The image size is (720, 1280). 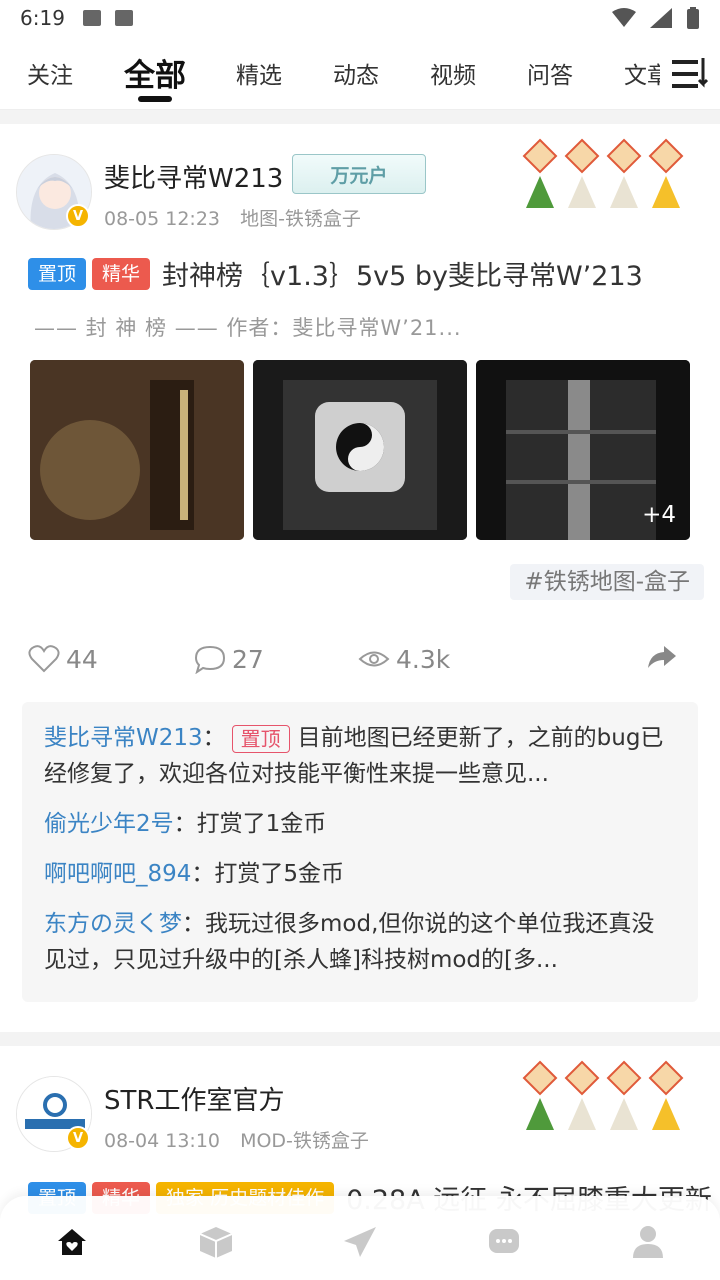 What do you see at coordinates (155, 99) in the screenshot?
I see `active-tab-indicator` at bounding box center [155, 99].